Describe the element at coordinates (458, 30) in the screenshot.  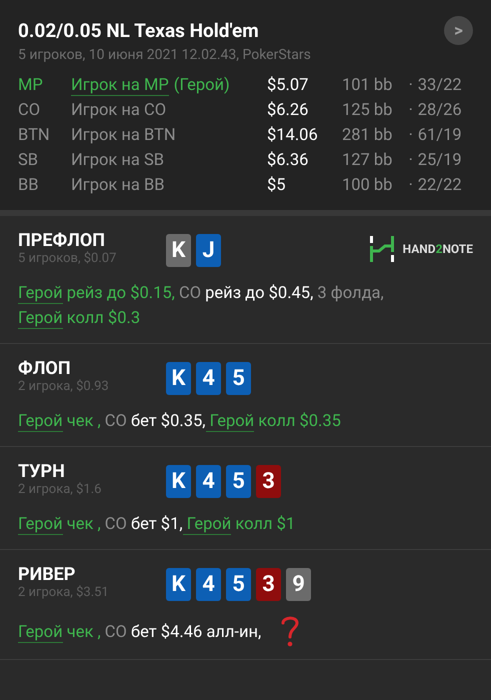
I see `next-button: >` at that location.